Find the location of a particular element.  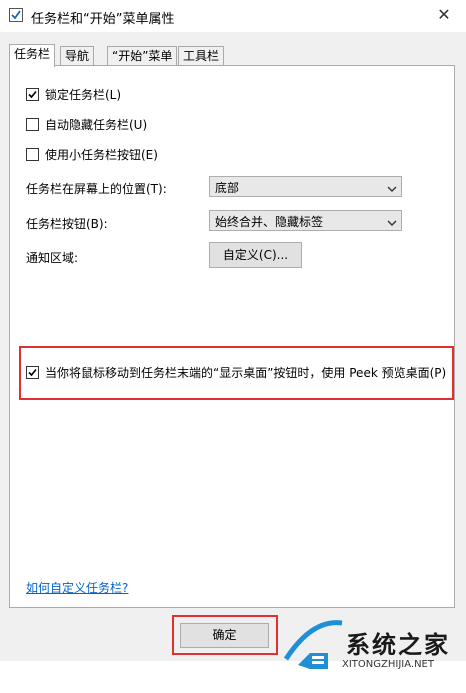

window-title: 任务栏和“开始”菜单属性 is located at coordinates (103, 19).